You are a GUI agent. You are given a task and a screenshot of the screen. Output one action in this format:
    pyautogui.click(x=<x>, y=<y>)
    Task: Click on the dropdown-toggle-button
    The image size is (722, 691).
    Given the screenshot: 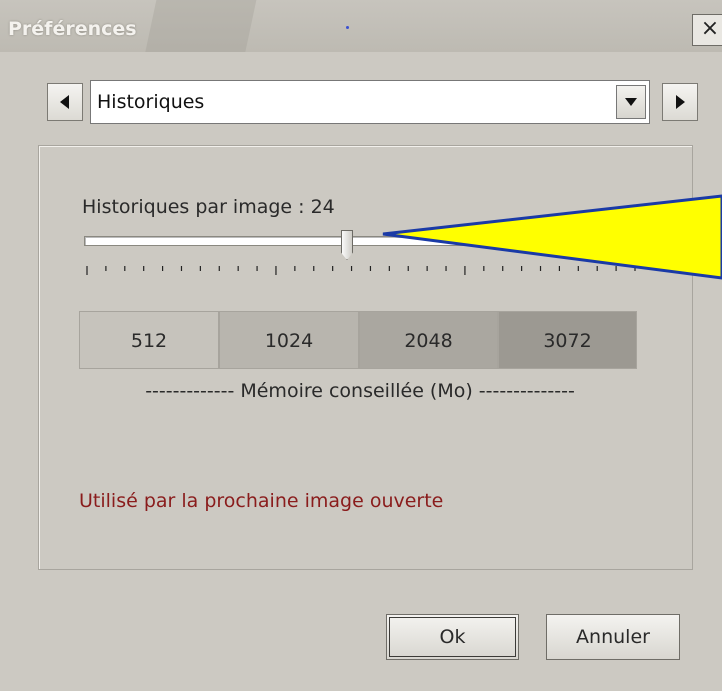 What is the action you would take?
    pyautogui.click(x=631, y=102)
    